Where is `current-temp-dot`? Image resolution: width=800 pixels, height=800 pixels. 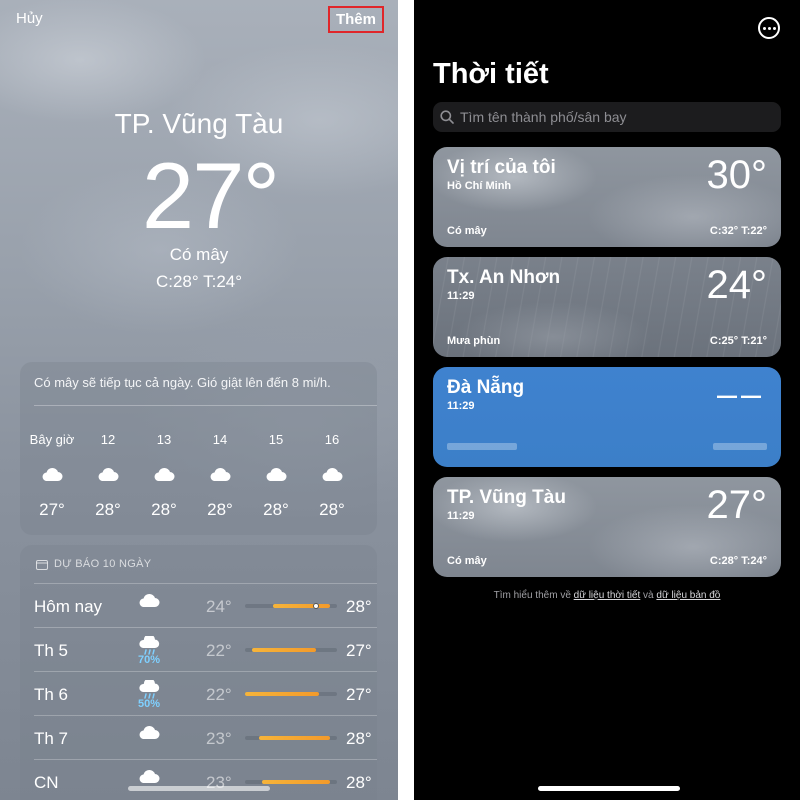 current-temp-dot is located at coordinates (315, 606).